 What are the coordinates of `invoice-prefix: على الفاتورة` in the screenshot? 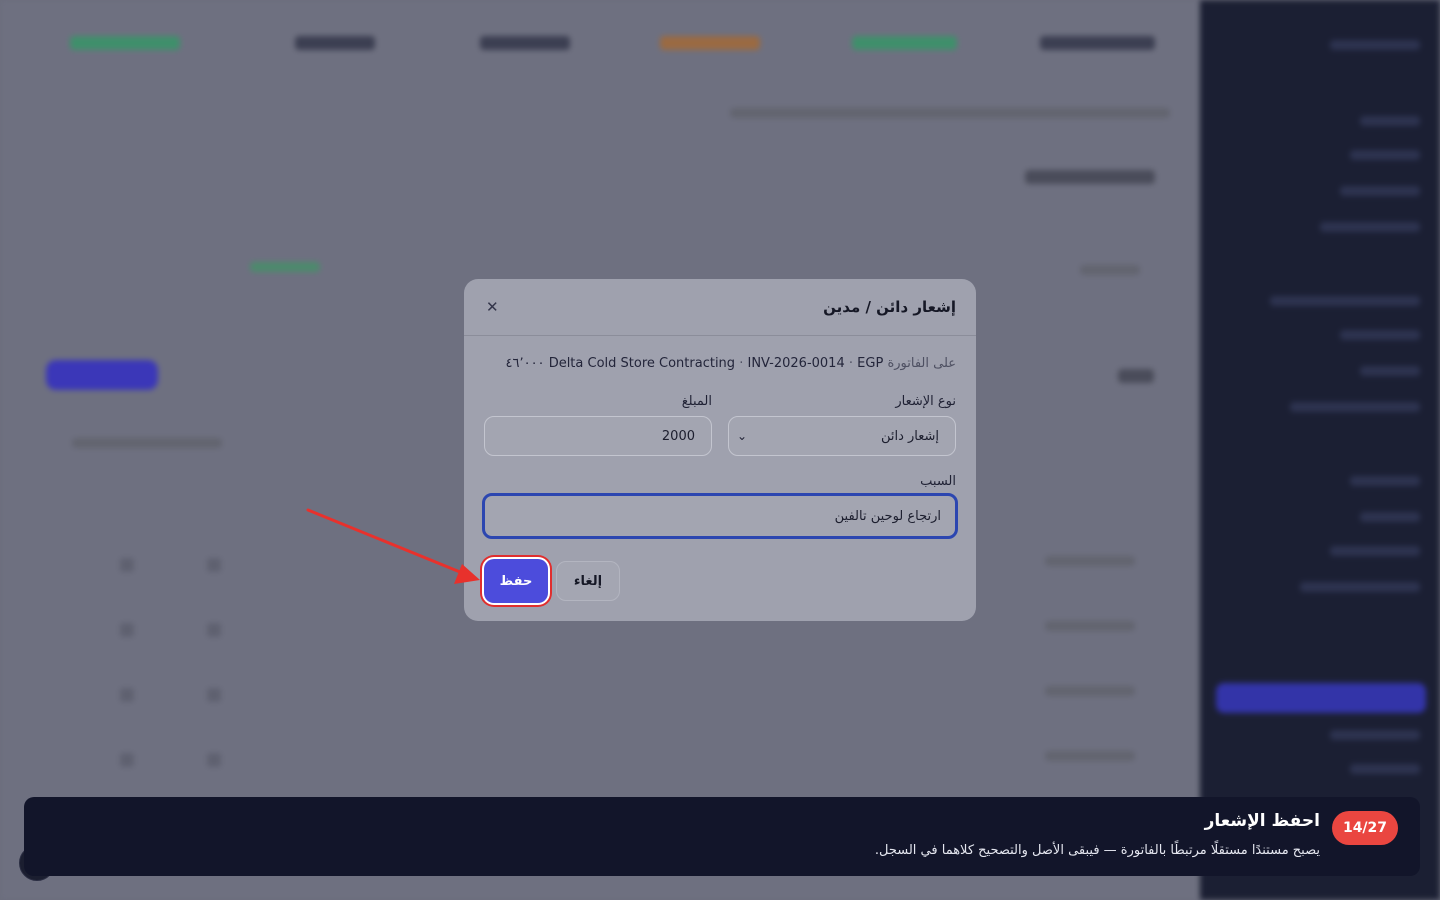 It's located at (921, 363).